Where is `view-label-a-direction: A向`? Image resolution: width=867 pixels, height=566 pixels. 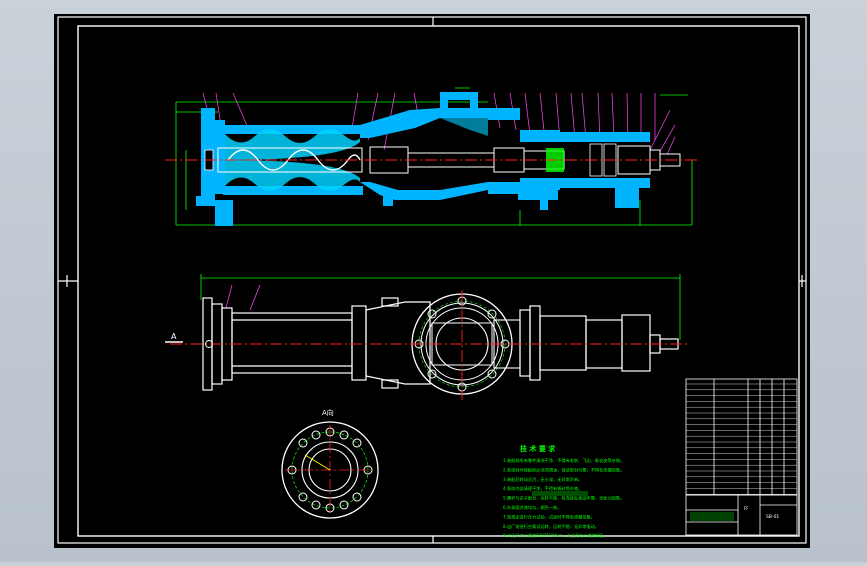
view-label-a-direction: A向 is located at coordinates (328, 412).